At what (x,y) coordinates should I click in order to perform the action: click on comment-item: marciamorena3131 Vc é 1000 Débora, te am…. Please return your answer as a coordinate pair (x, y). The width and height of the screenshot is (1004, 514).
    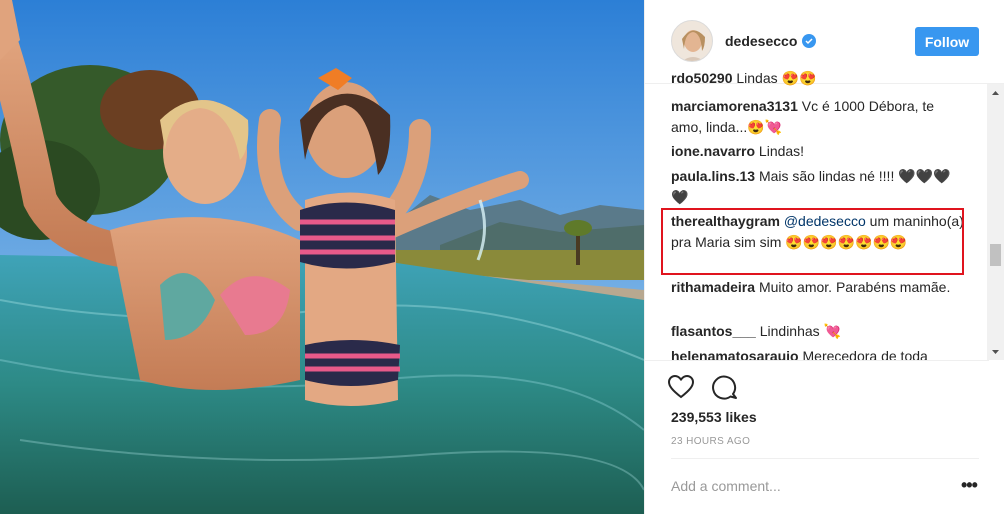
    Looking at the image, I should click on (818, 117).